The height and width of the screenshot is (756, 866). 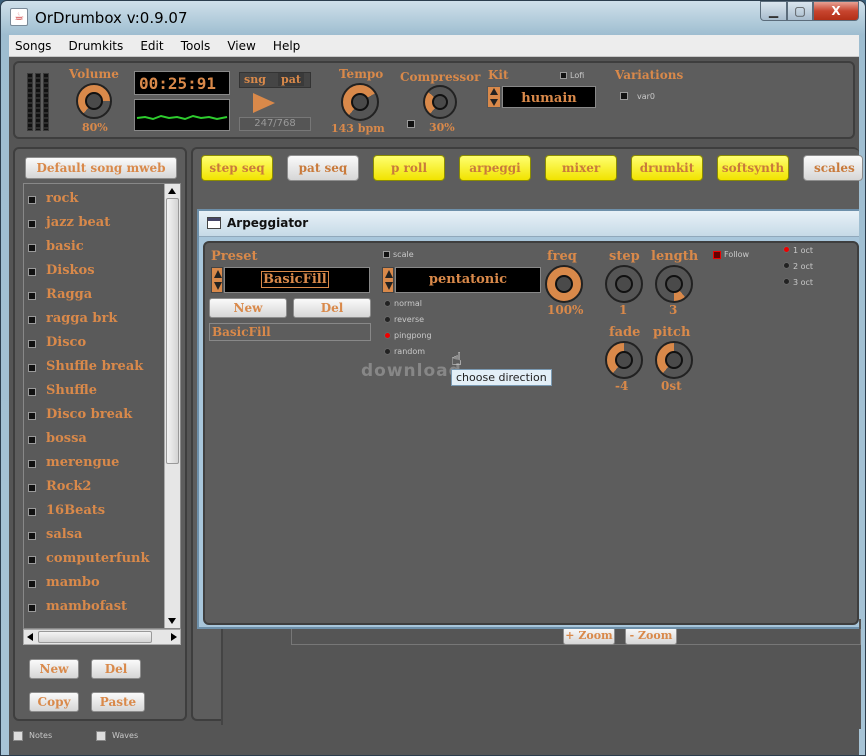 I want to click on song-name: Ragga, so click(x=69, y=294).